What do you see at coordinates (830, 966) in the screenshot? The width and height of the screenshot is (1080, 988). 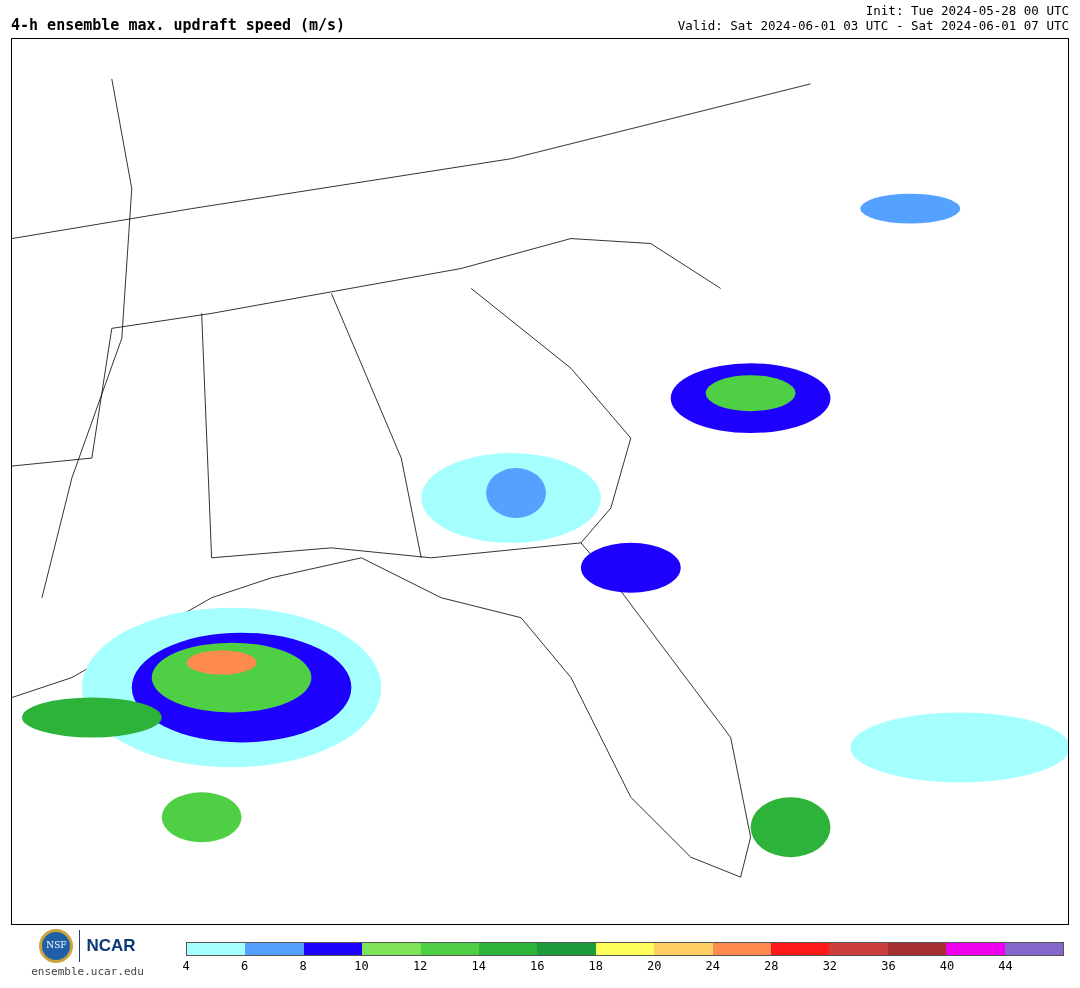 I see `colorbar-tick-label: 32` at bounding box center [830, 966].